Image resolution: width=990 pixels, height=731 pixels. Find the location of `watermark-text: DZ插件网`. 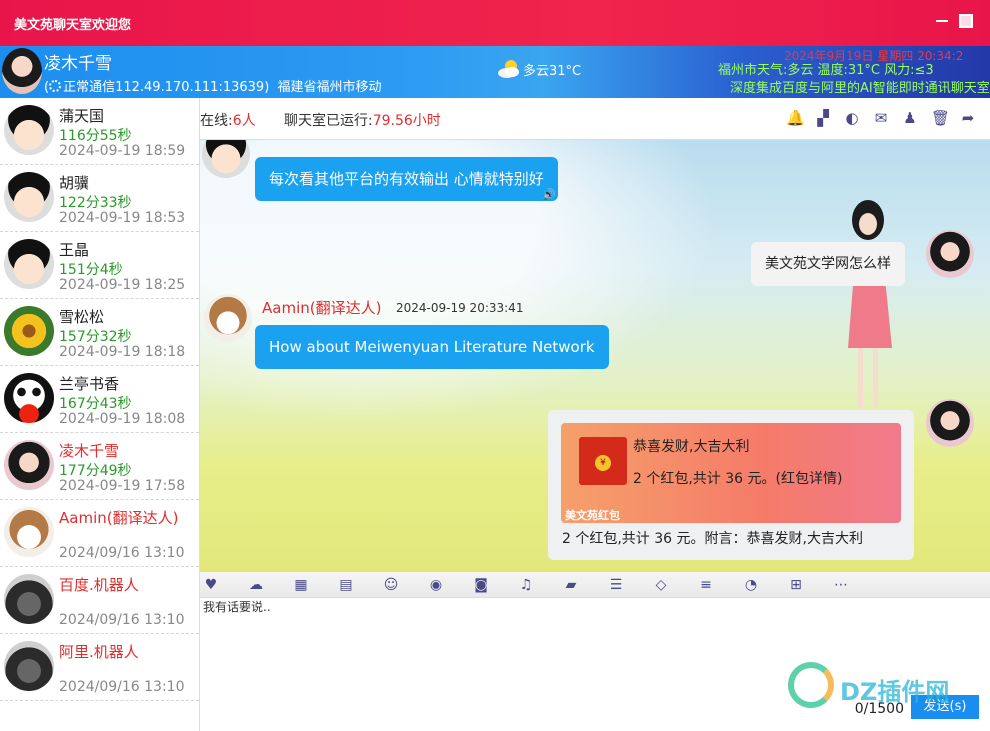

watermark-text: DZ插件网 is located at coordinates (895, 692).